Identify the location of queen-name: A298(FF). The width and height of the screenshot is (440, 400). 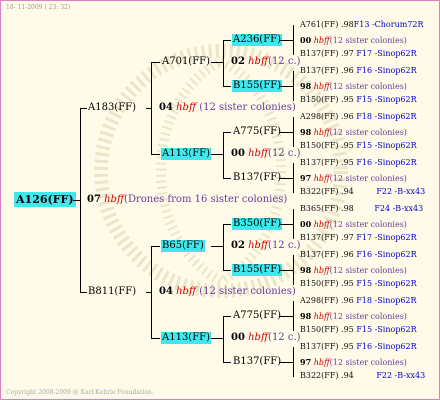
(319, 300).